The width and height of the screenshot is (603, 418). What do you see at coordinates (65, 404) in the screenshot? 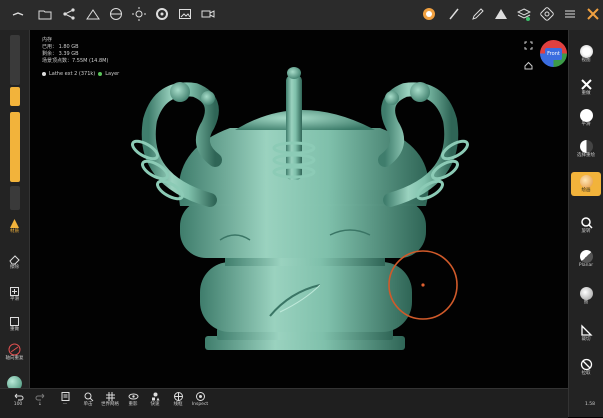
I see `layers-label: —` at bounding box center [65, 404].